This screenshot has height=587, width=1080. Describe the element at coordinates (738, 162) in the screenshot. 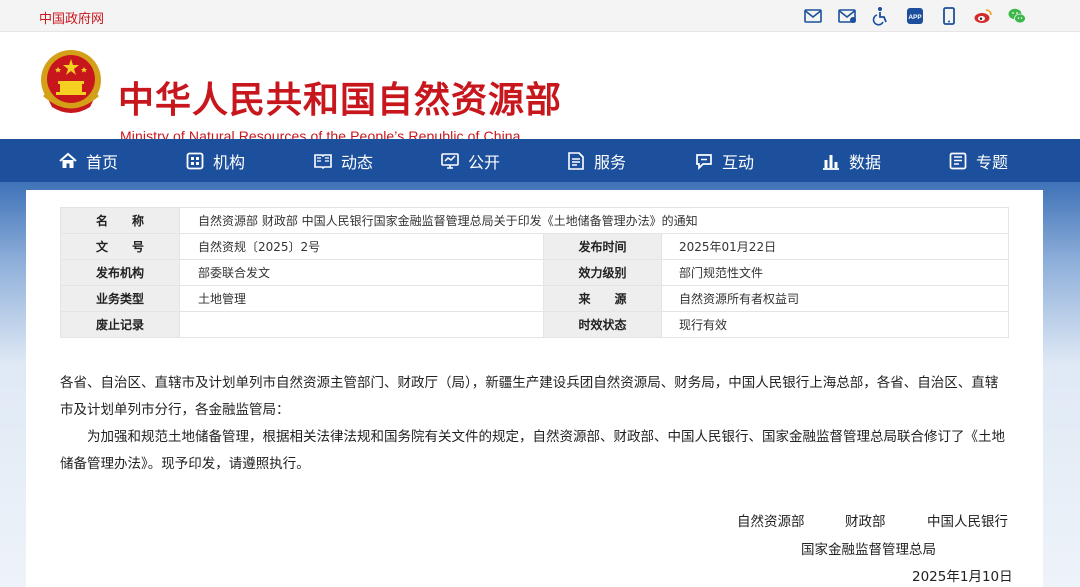

I see `nav-item-label: 互动` at that location.